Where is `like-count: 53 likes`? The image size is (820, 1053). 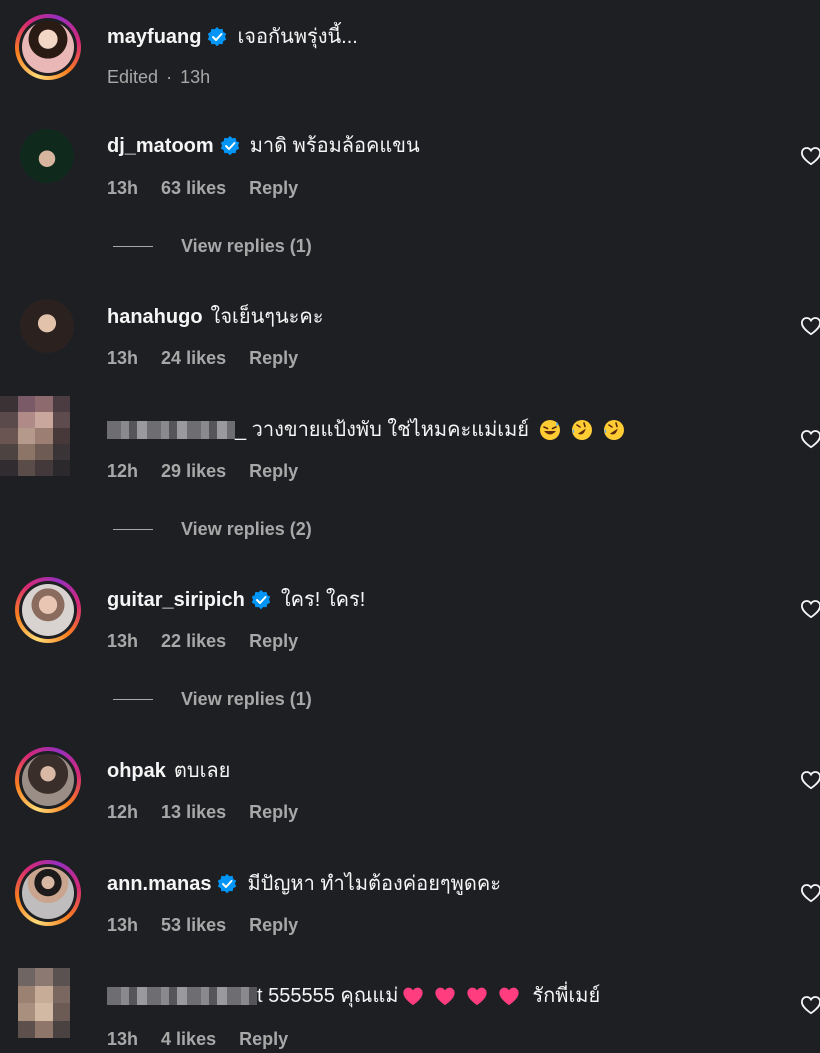 like-count: 53 likes is located at coordinates (193, 925).